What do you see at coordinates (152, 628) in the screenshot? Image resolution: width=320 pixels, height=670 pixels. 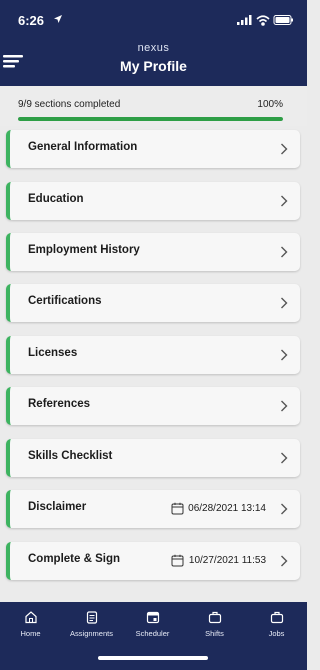 I see `tab-scheduler: Scheduler` at bounding box center [152, 628].